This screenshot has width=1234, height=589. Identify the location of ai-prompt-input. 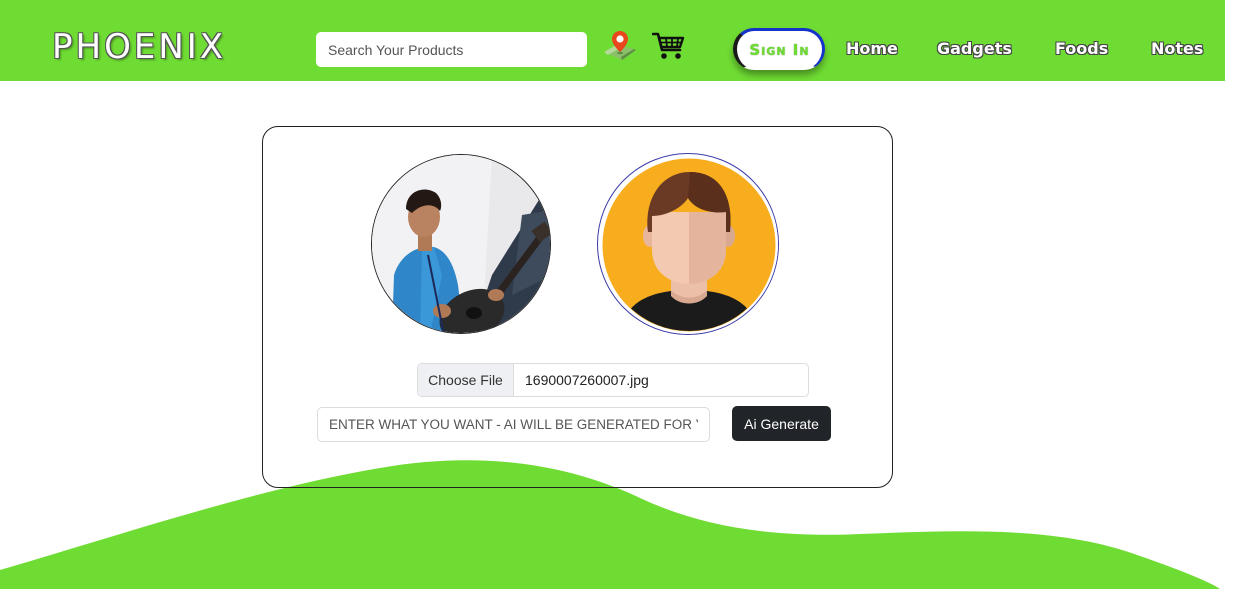
(513, 424).